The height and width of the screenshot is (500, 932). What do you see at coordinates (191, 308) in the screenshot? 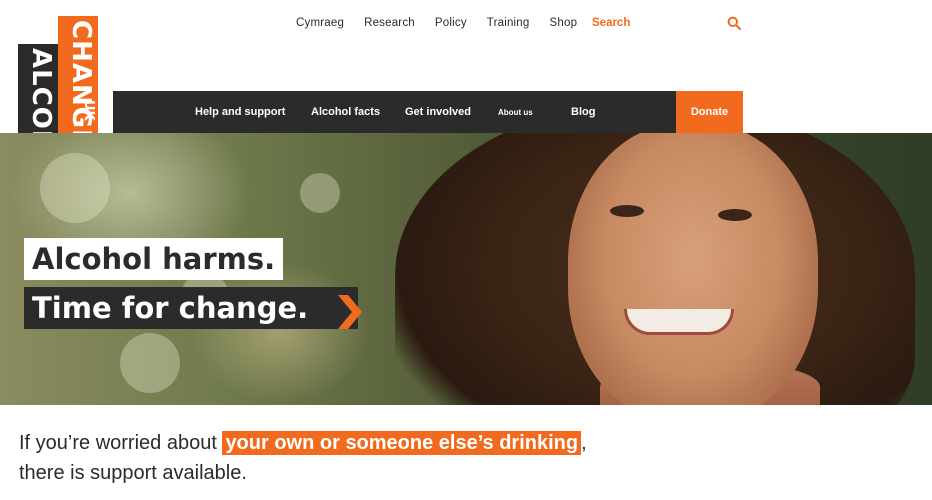
I see `hero-headline-line-2: Time for change.` at bounding box center [191, 308].